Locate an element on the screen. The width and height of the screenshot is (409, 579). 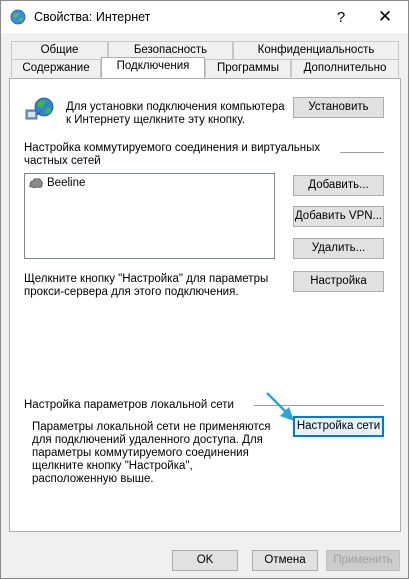
ok-button: OK is located at coordinates (205, 560).